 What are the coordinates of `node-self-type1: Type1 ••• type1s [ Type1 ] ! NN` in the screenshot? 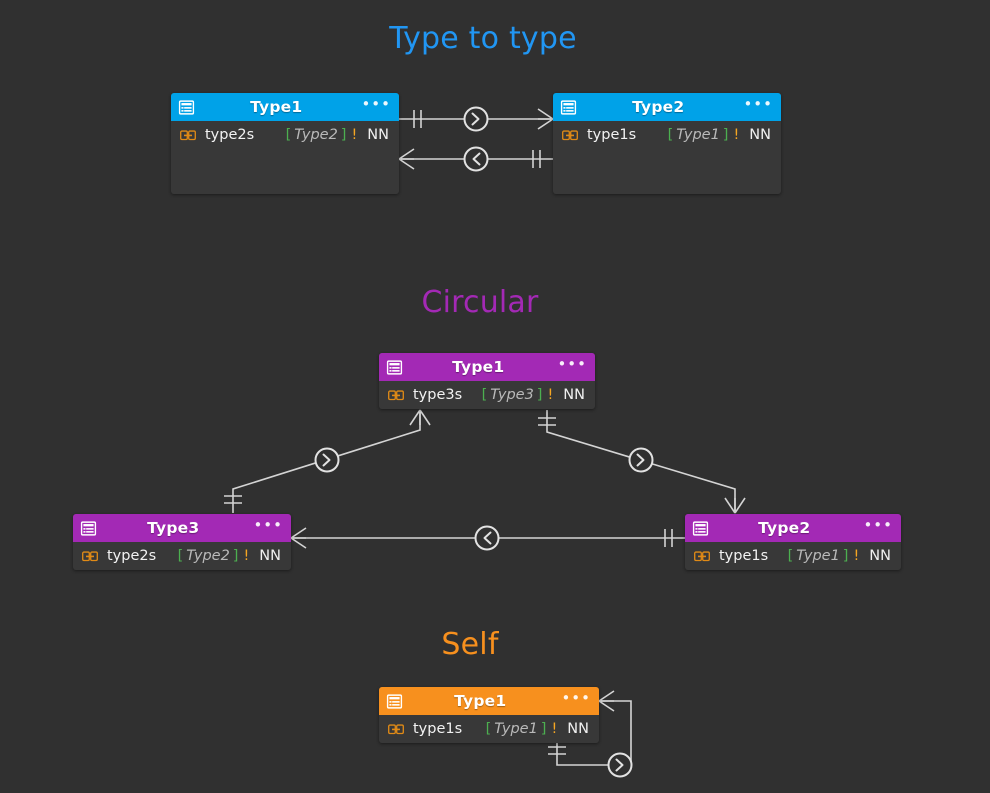 It's located at (489, 715).